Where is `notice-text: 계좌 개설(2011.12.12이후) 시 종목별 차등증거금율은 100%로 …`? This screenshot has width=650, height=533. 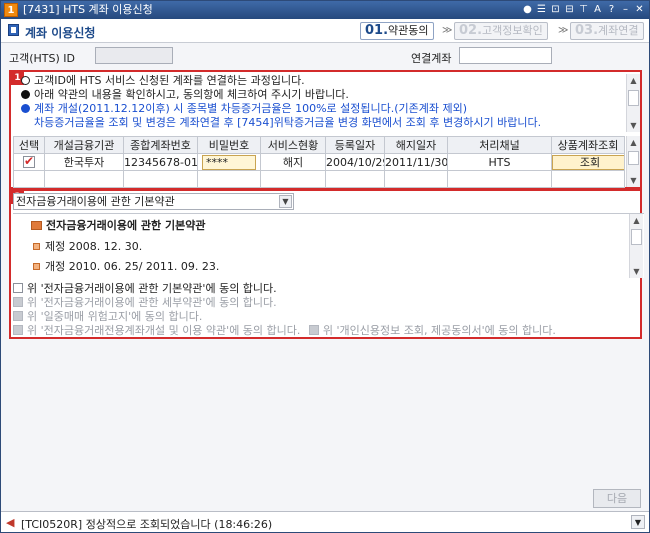
notice-text: 계좌 개설(2011.12.12이후) 시 종목별 차등증거금율은 100%로 … is located at coordinates (251, 108).